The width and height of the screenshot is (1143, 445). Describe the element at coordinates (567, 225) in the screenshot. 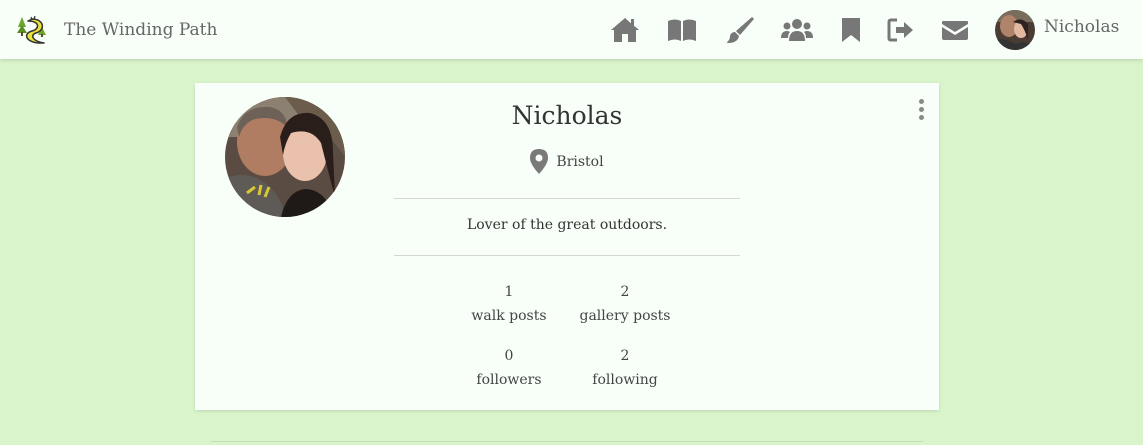

I see `profile-bio: Lover of the great outdoors.` at that location.